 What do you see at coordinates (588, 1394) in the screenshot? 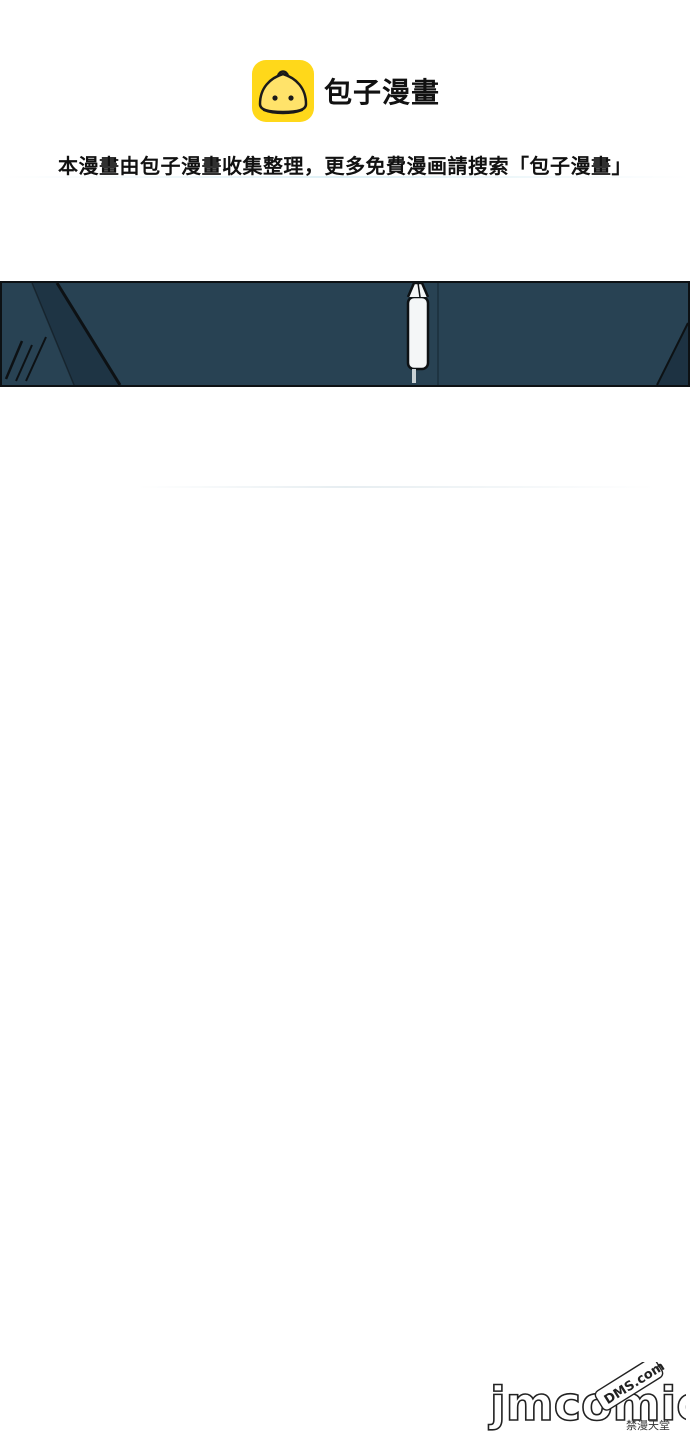
I see `jmcomic-watermark: jmcomic DMS.com 禁漫天堂` at bounding box center [588, 1394].